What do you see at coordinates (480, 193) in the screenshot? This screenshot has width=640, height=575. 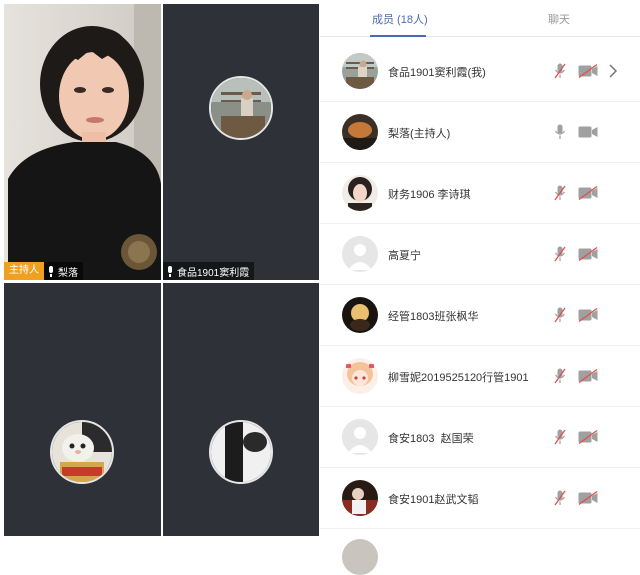 I see `member-row: 财务1906 李诗琪` at bounding box center [480, 193].